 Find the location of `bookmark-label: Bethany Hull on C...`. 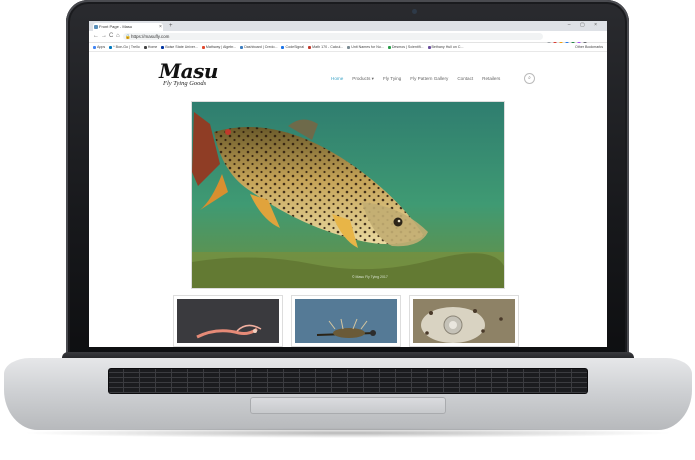

bookmark-label: Bethany Hull on C... is located at coordinates (447, 47).